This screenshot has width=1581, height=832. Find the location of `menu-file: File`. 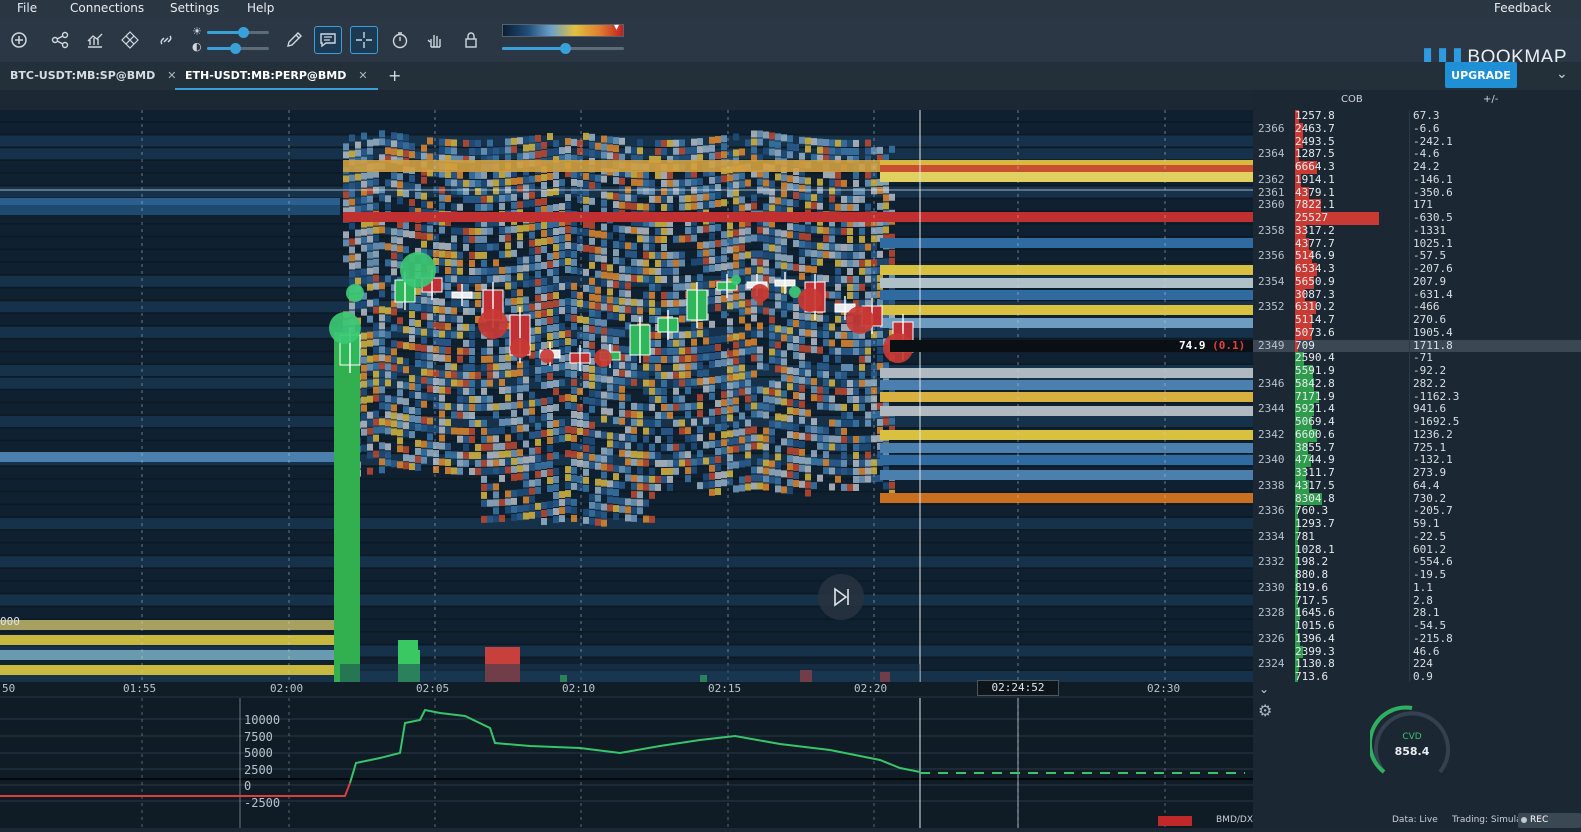

menu-file: File is located at coordinates (27, 8).